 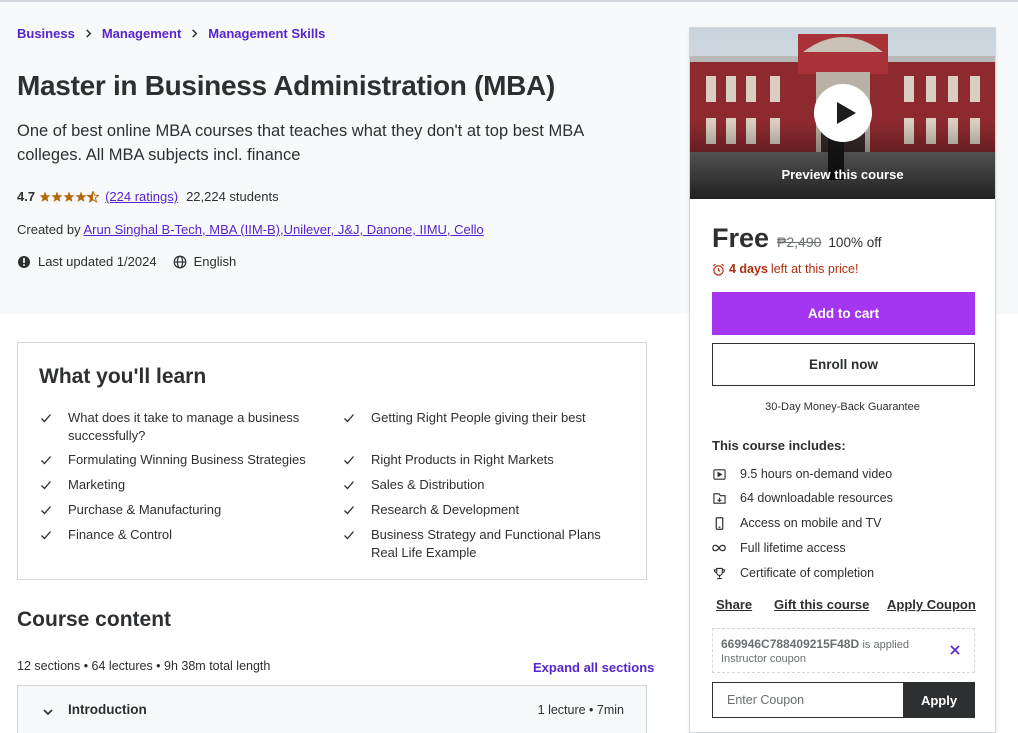 I want to click on course-meta: Last updated 1/2024 English, so click(x=126, y=261).